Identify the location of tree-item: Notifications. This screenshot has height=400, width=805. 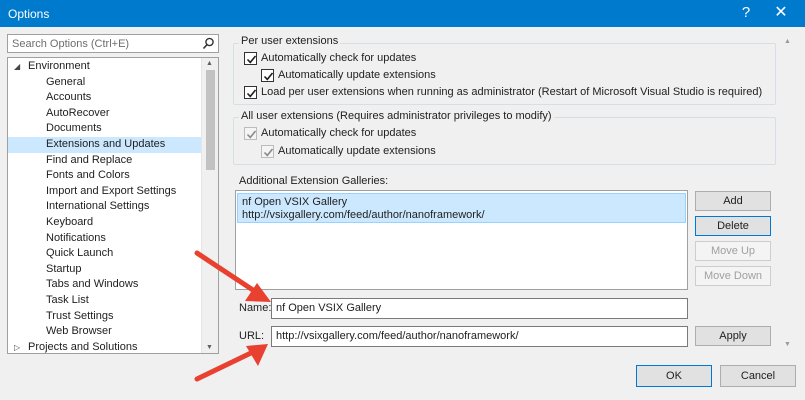
(104, 239).